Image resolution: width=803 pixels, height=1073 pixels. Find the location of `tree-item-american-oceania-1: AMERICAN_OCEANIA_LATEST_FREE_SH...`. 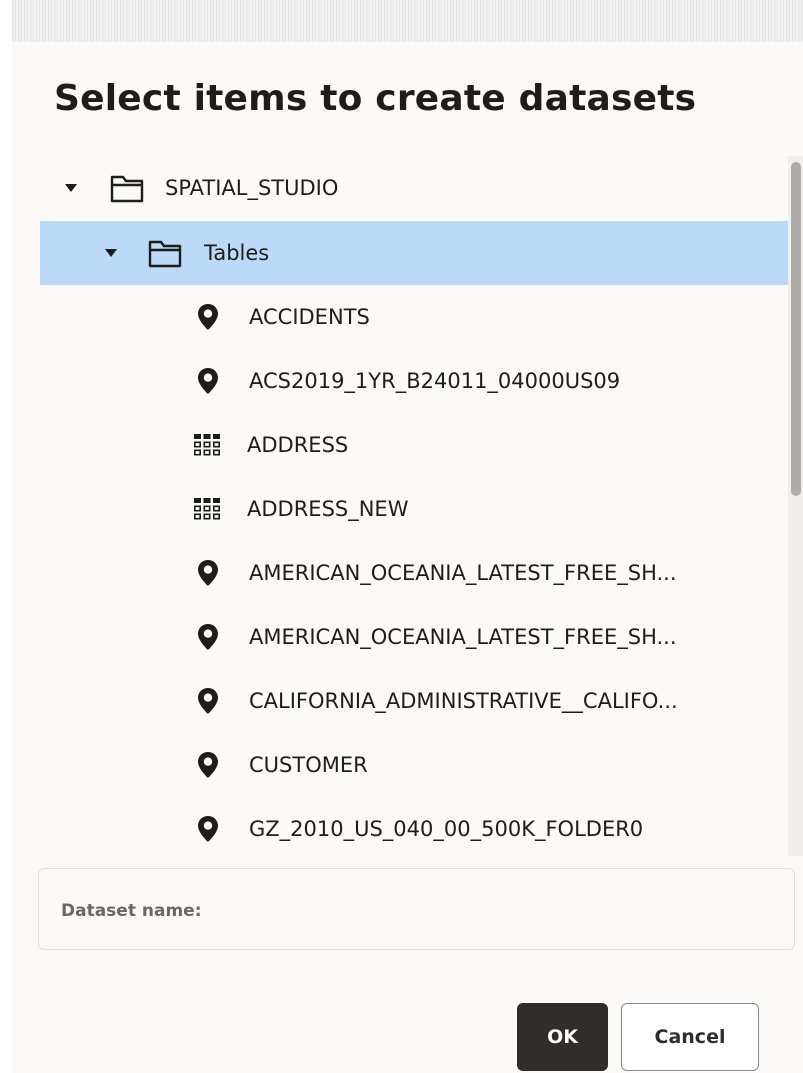

tree-item-american-oceania-1: AMERICAN_OCEANIA_LATEST_FREE_SH... is located at coordinates (414, 573).